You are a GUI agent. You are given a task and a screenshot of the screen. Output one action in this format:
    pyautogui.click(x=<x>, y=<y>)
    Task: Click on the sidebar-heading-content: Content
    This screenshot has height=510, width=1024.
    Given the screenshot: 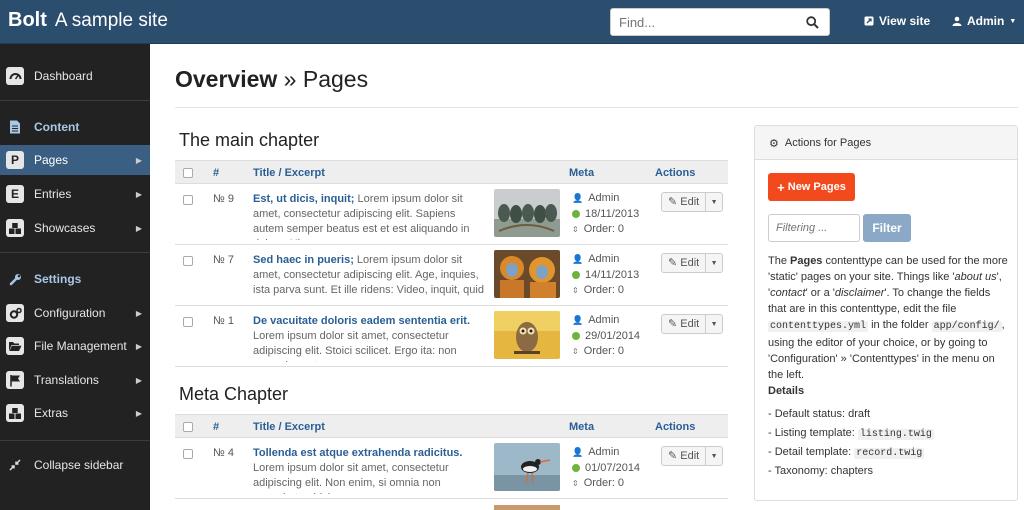 What is the action you would take?
    pyautogui.click(x=75, y=127)
    